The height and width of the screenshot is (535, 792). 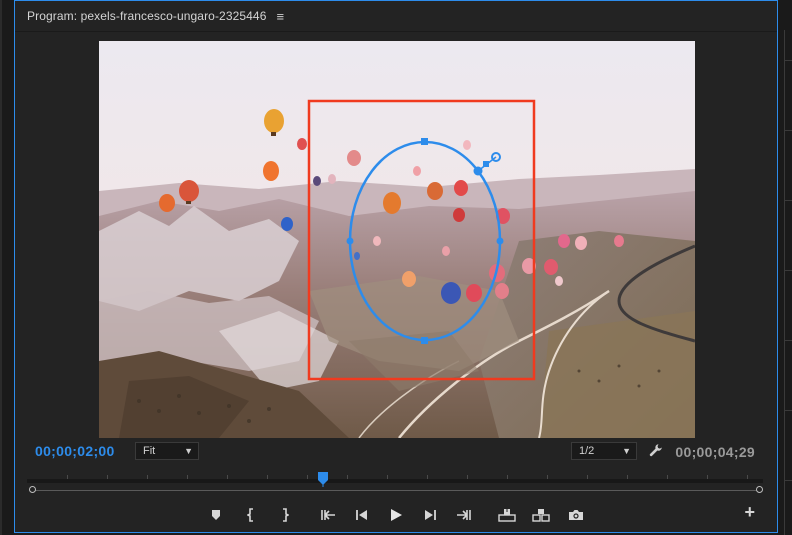 What do you see at coordinates (32, 489) in the screenshot?
I see `in-point-handle` at bounding box center [32, 489].